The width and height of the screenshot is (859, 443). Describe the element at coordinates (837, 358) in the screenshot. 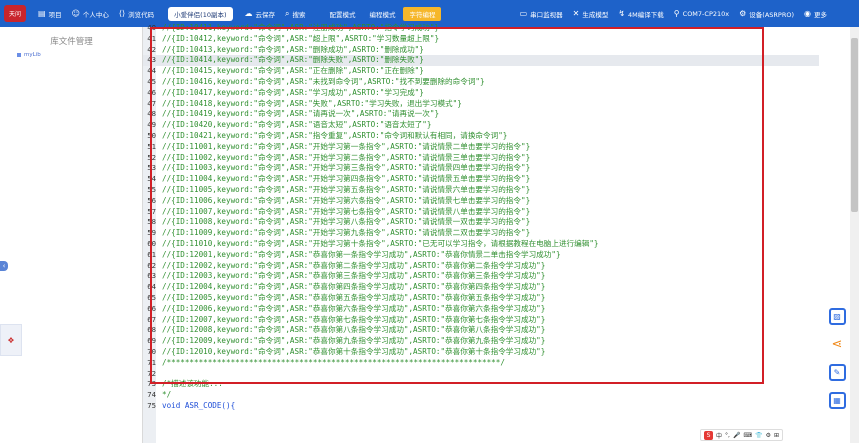

I see `floating-tools: ▨ ⋖ ✎ ▦` at that location.